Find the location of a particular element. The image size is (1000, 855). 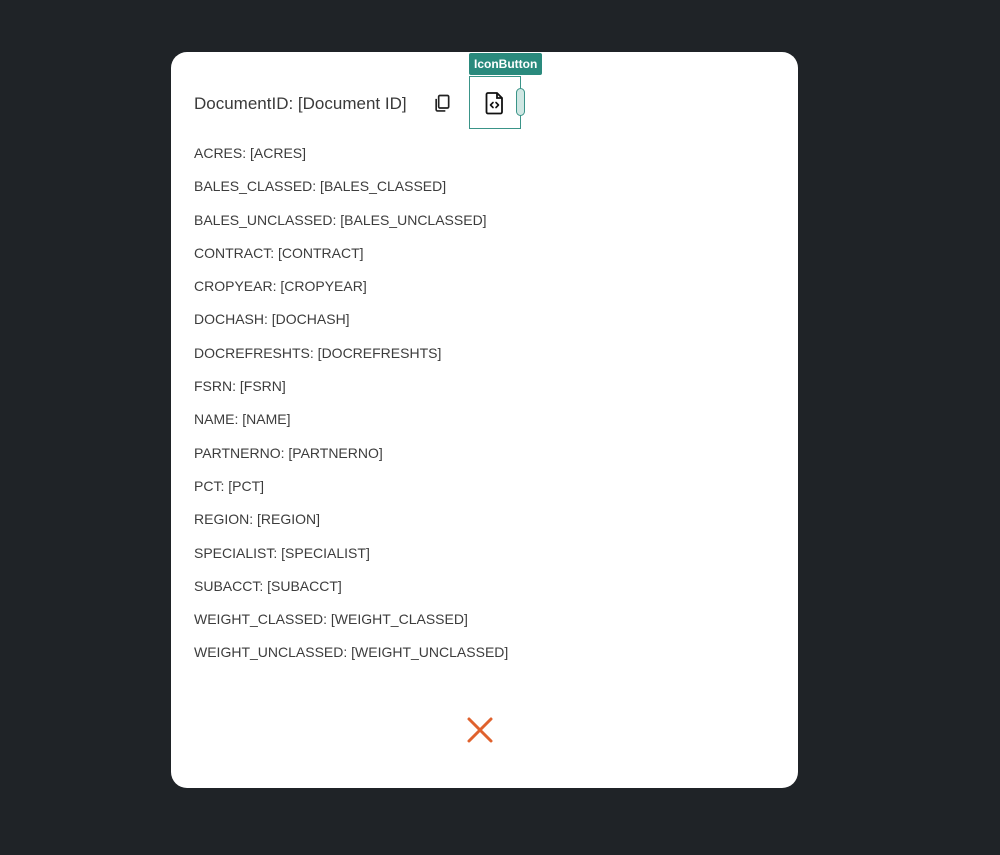

dialog-header: DocumentID: [Document ID] is located at coordinates (300, 104).